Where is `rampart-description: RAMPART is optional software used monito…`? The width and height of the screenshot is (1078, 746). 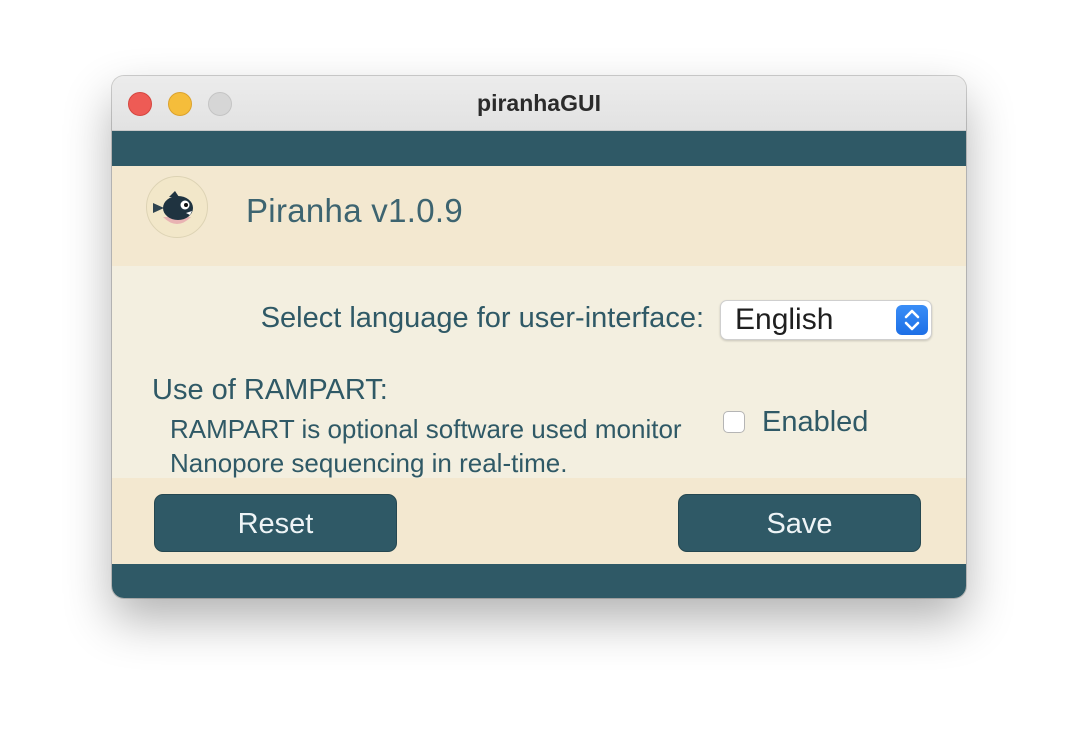
rampart-description: RAMPART is optional software used monito… is located at coordinates (450, 446).